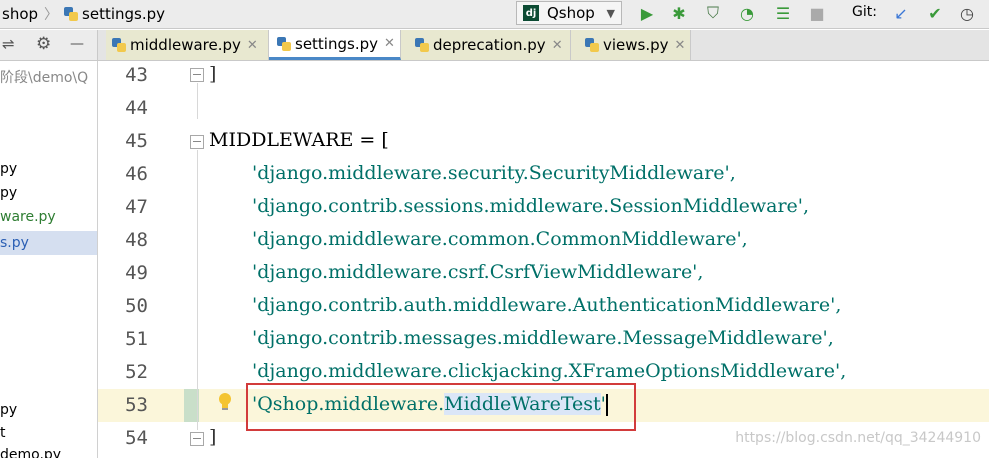  I want to click on minimize-icon: —, so click(77, 44).